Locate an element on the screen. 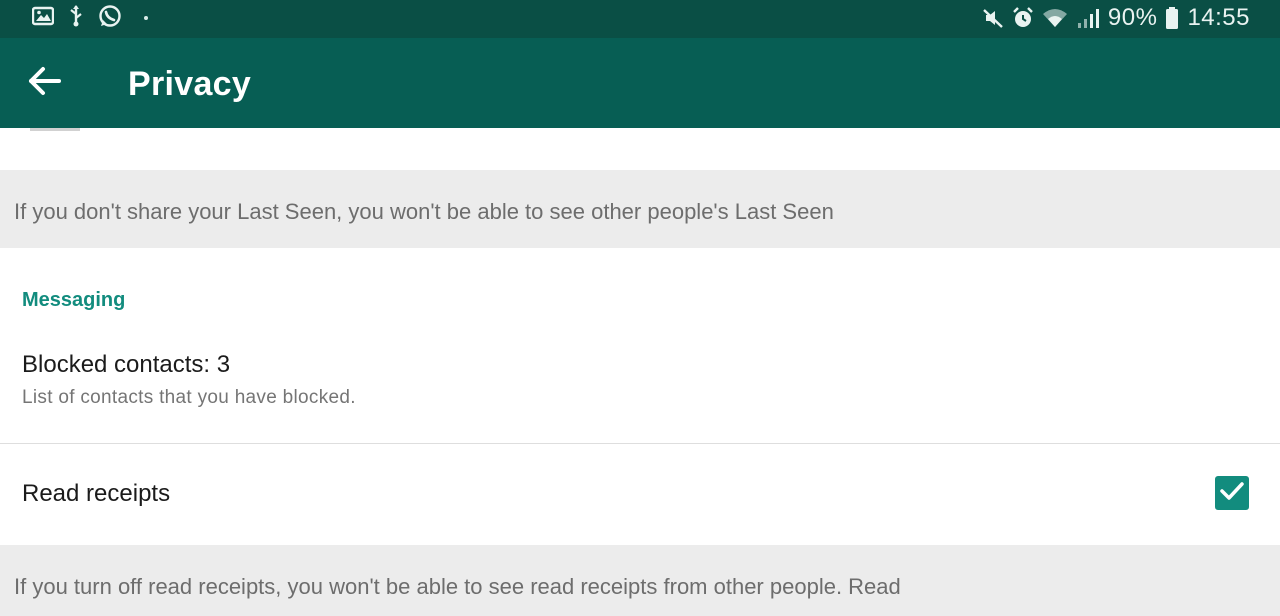 The height and width of the screenshot is (616, 1280). section-header-messaging: Messaging is located at coordinates (74, 300).